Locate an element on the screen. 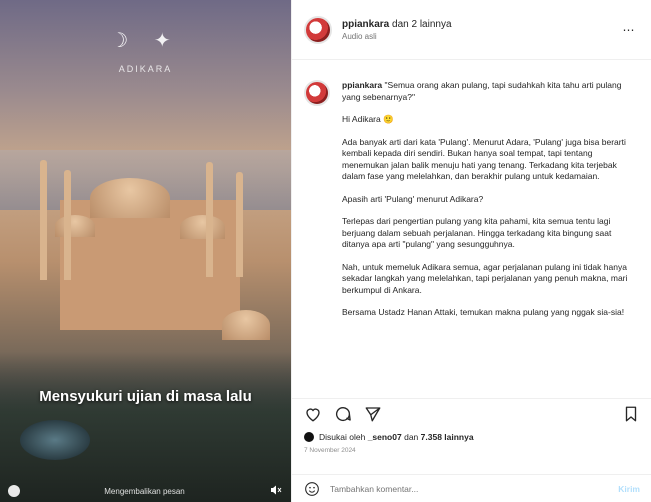 This screenshot has height=502, width=651. caption-username: ppiankara is located at coordinates (362, 85).